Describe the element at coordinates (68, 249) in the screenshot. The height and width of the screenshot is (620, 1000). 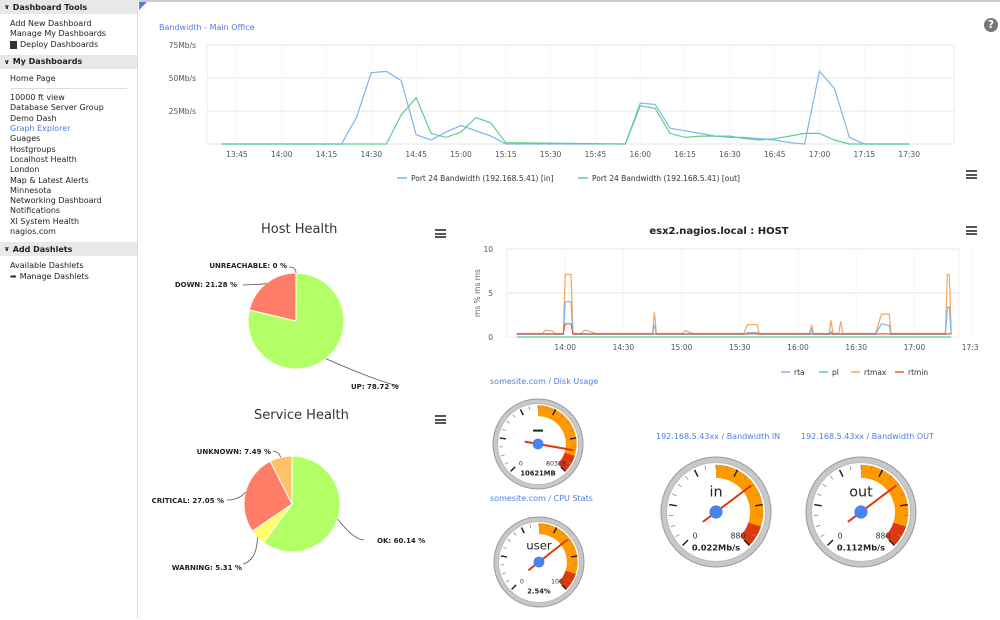
I see `section-header-add-dashlets: ∨Add Dashlets` at that location.